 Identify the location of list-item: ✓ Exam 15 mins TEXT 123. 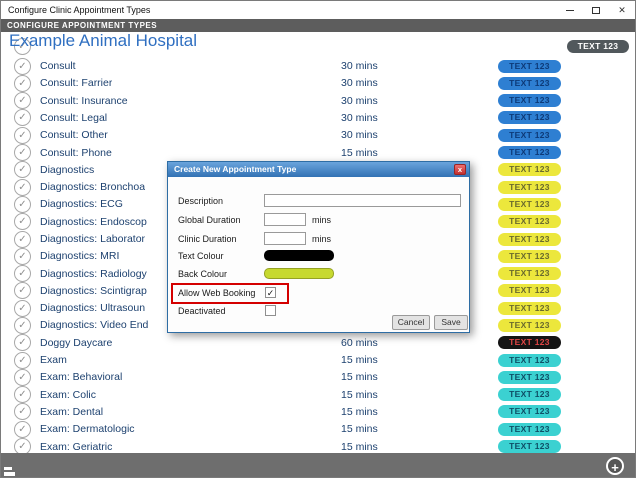
(318, 360).